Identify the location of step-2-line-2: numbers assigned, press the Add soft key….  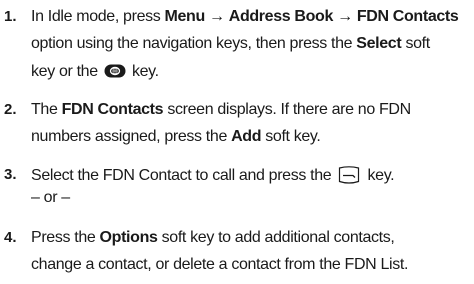
(176, 137).